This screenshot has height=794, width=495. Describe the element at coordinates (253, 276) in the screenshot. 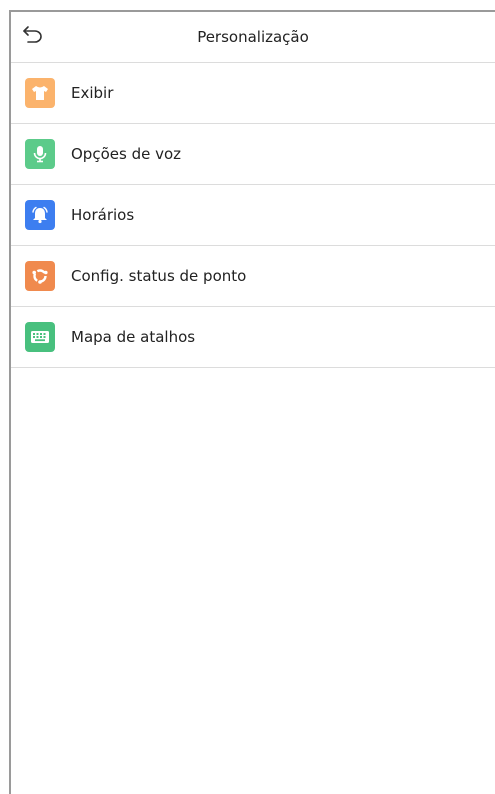

I see `menu-item-config-status-de-ponto: Config. status de ponto` at that location.